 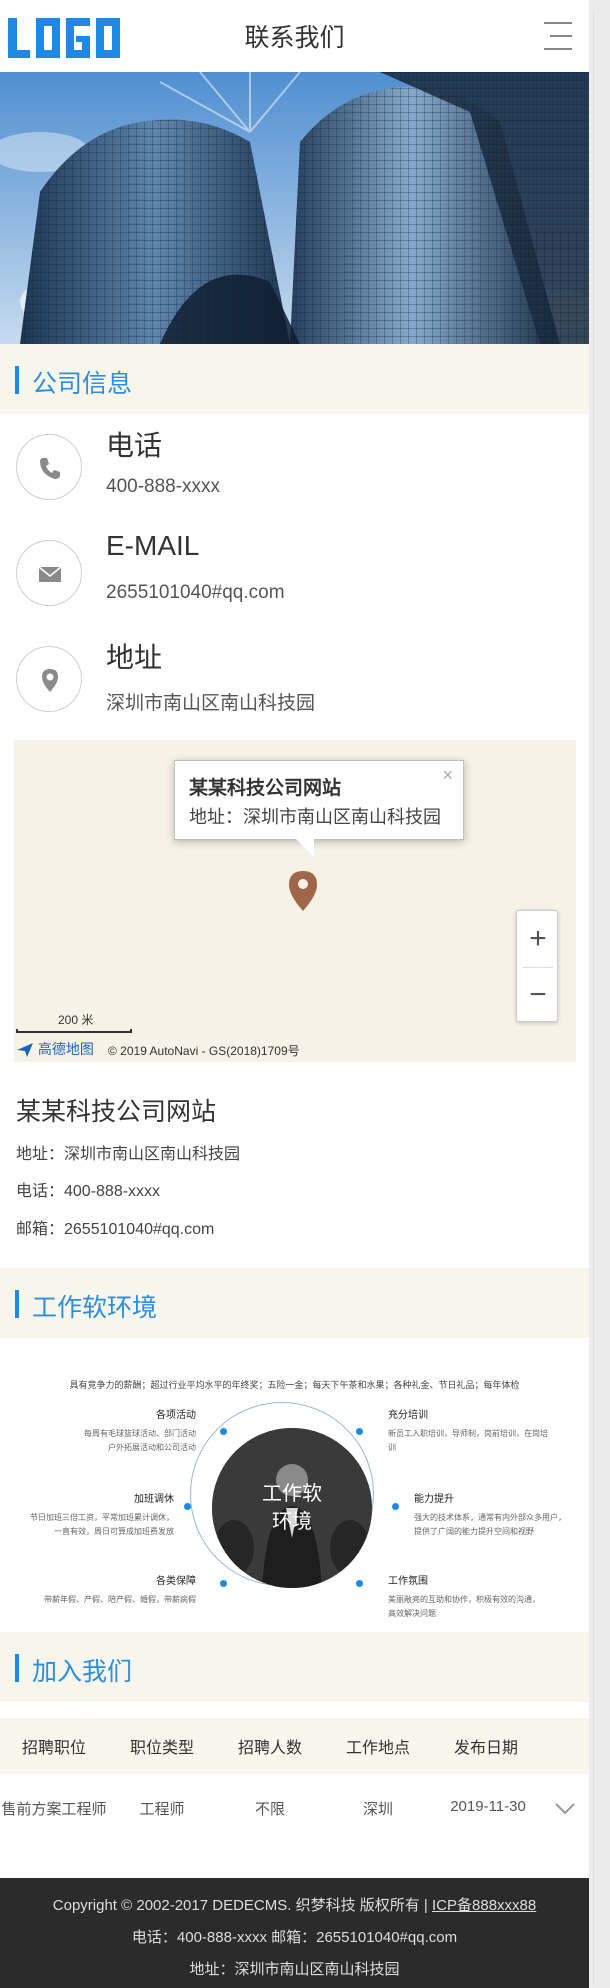 I want to click on contact-value: 深圳市南山区南山科技园, so click(x=211, y=703).